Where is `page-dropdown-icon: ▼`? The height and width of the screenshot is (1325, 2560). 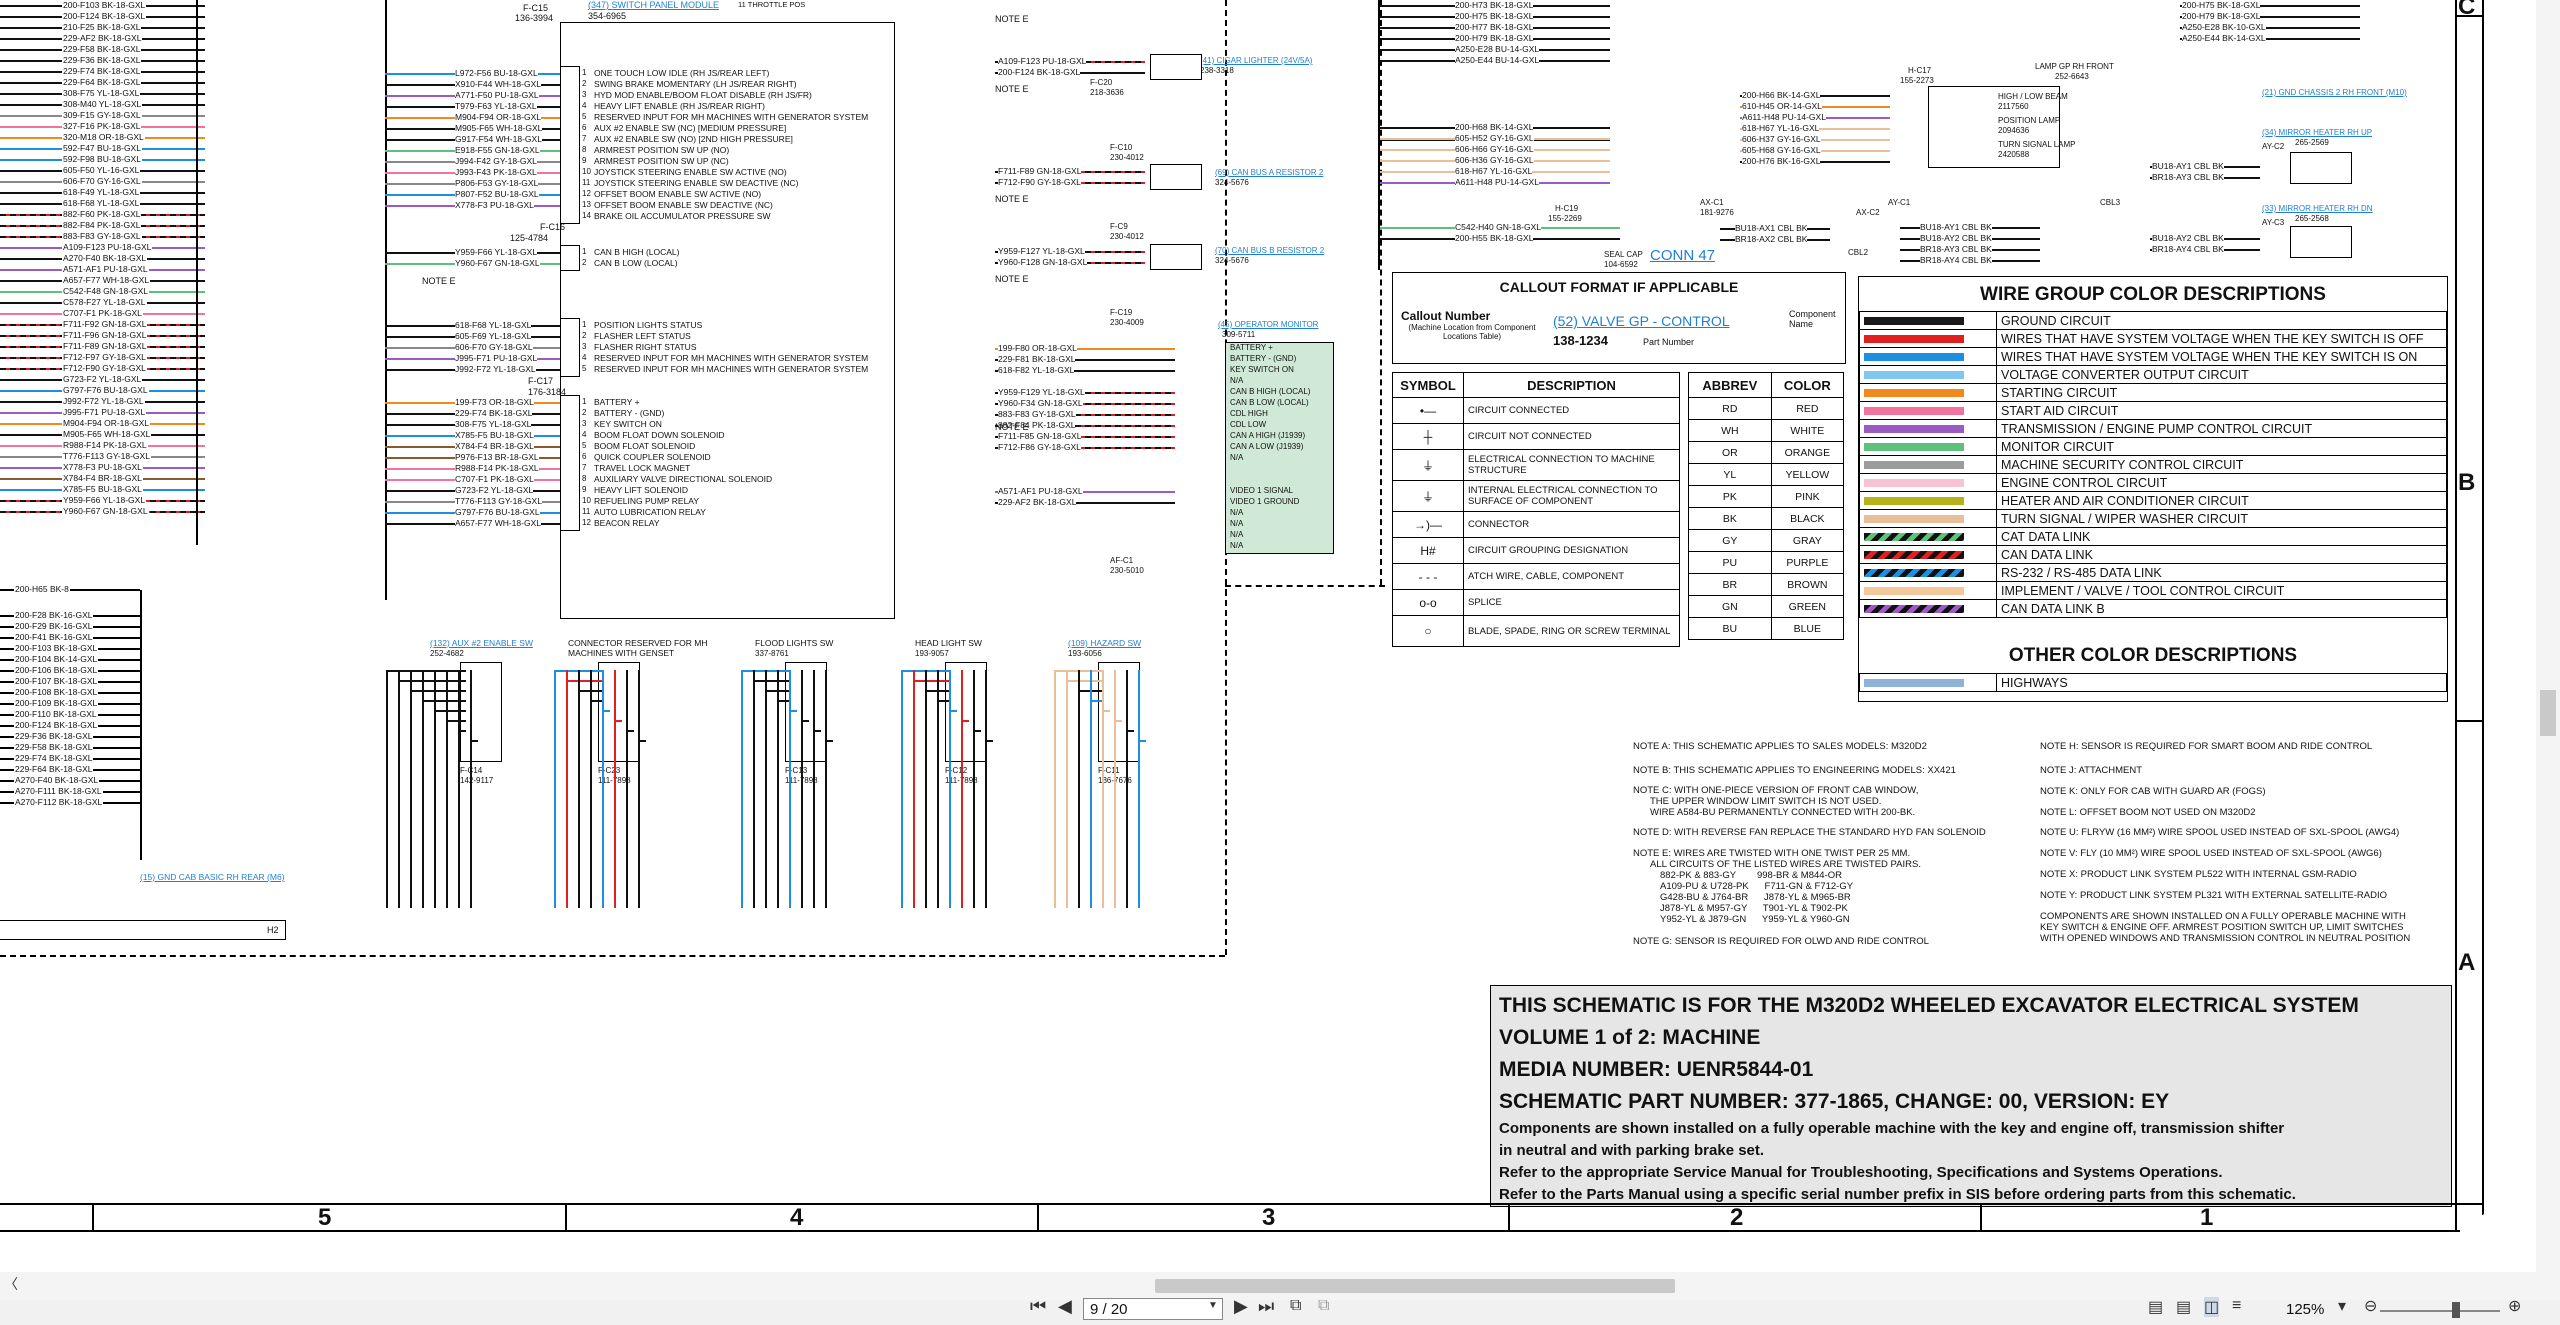
page-dropdown-icon: ▼ is located at coordinates (1213, 1305).